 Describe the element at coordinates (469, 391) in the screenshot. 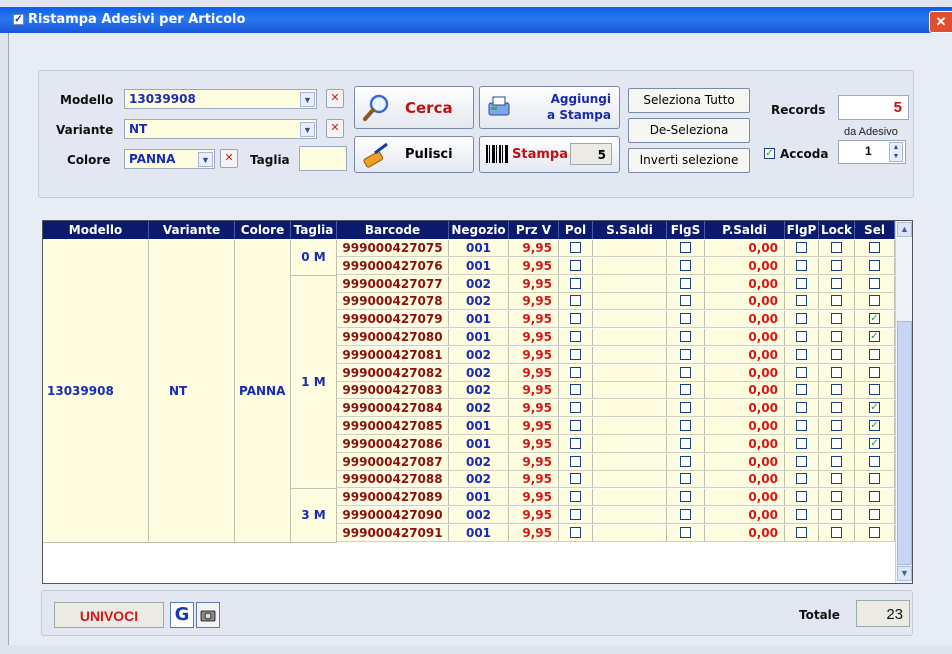

I see `table-row: 999000427083 002 9,95 0,00` at that location.